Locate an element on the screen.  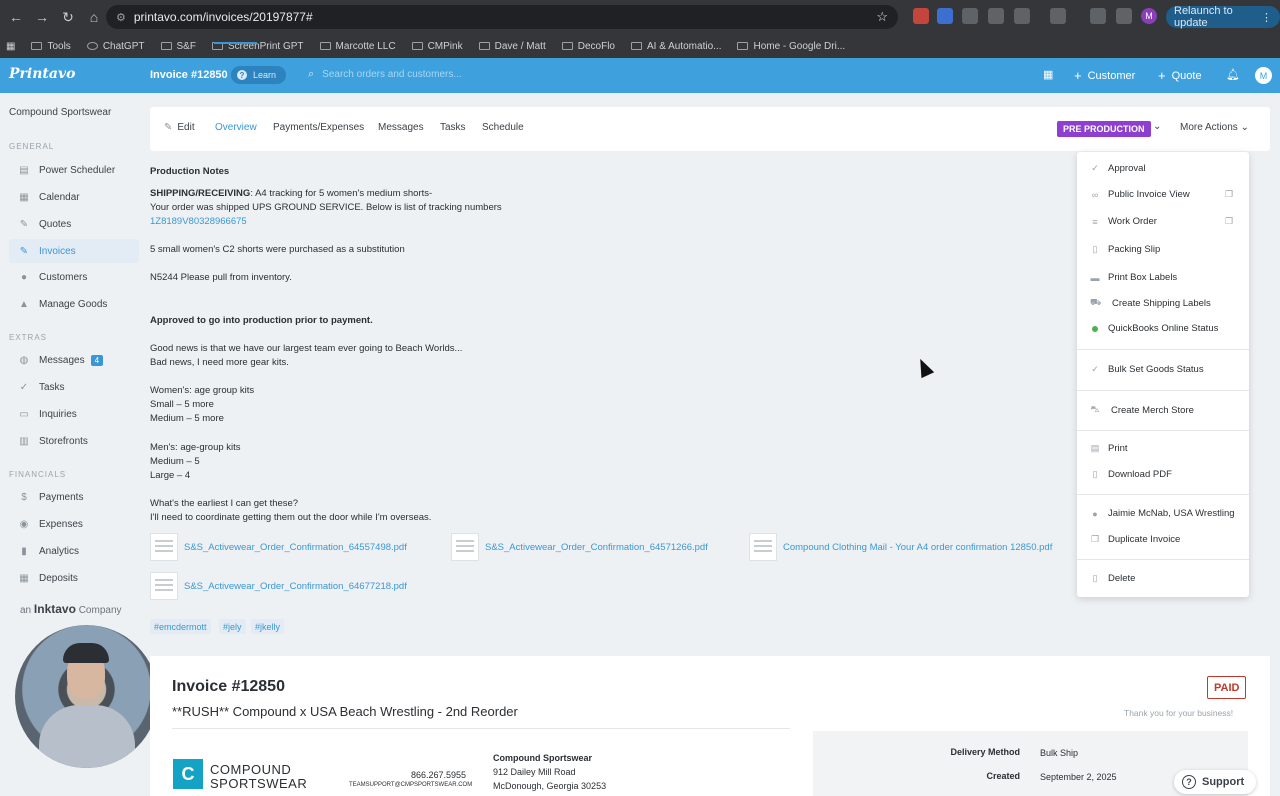
forward-icon: → is located at coordinates (42, 17).